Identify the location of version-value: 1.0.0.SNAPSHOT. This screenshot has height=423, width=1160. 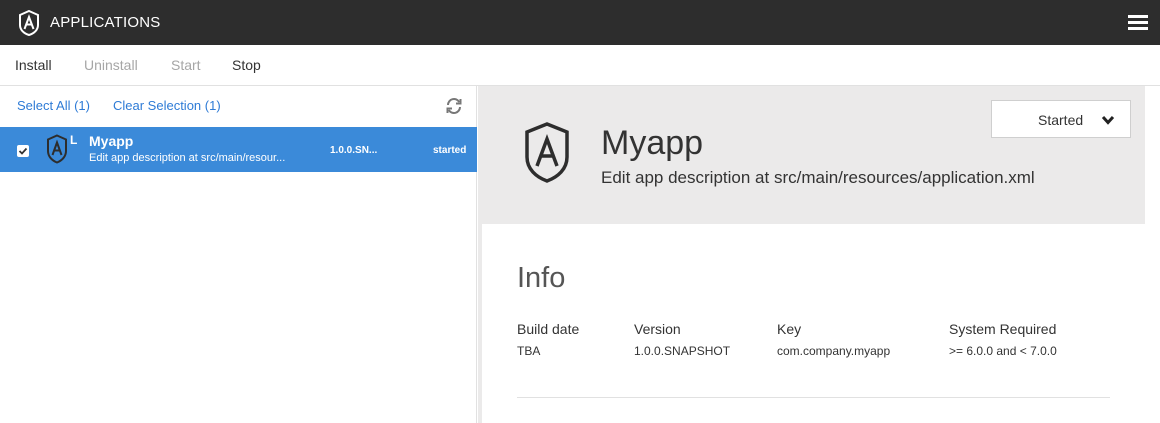
(682, 351).